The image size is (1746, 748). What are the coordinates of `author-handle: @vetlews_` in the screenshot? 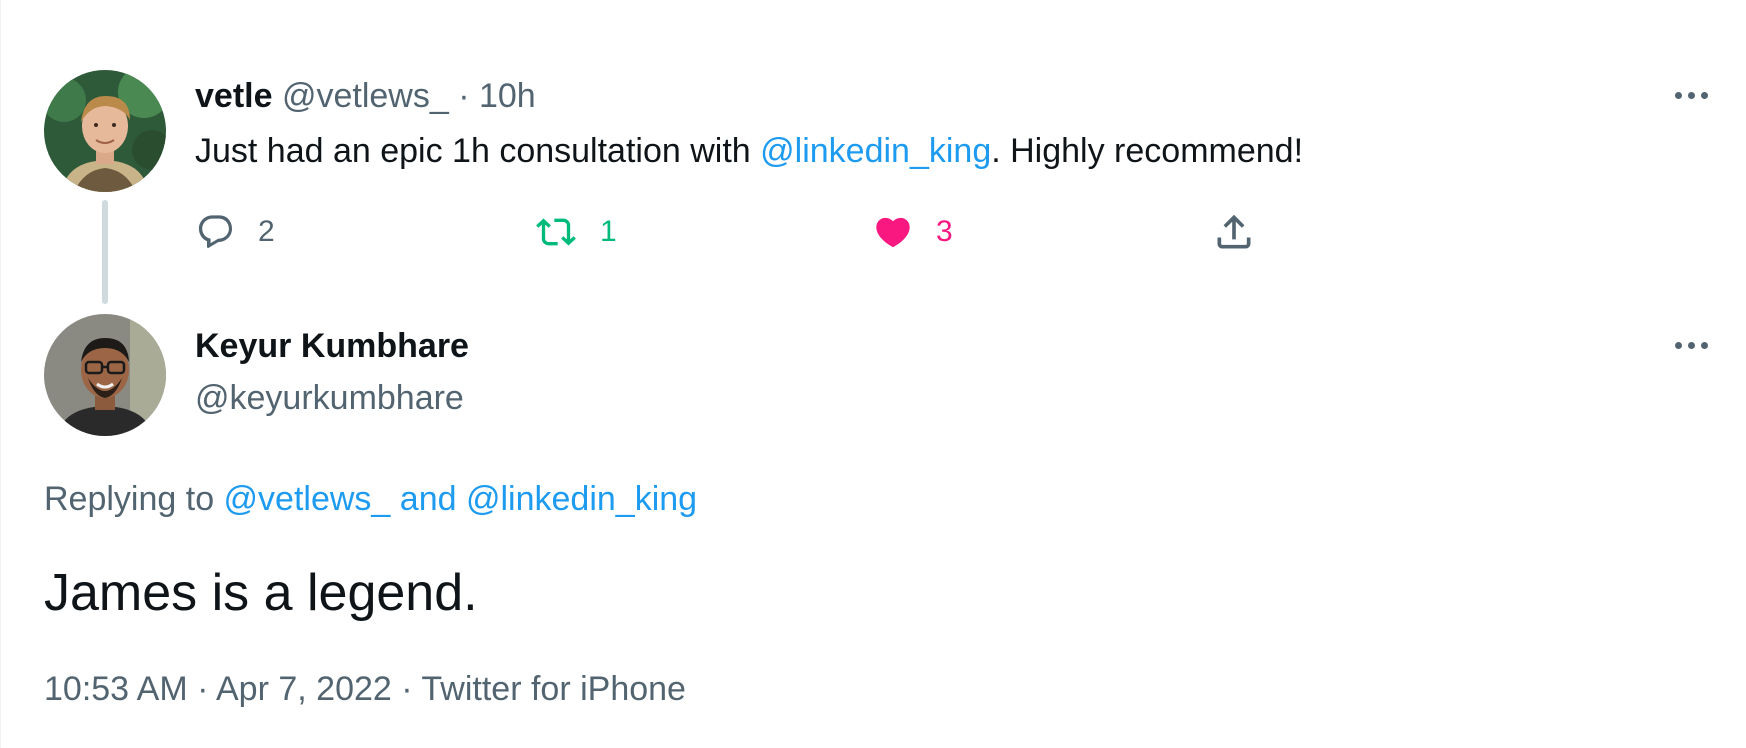 It's located at (365, 96).